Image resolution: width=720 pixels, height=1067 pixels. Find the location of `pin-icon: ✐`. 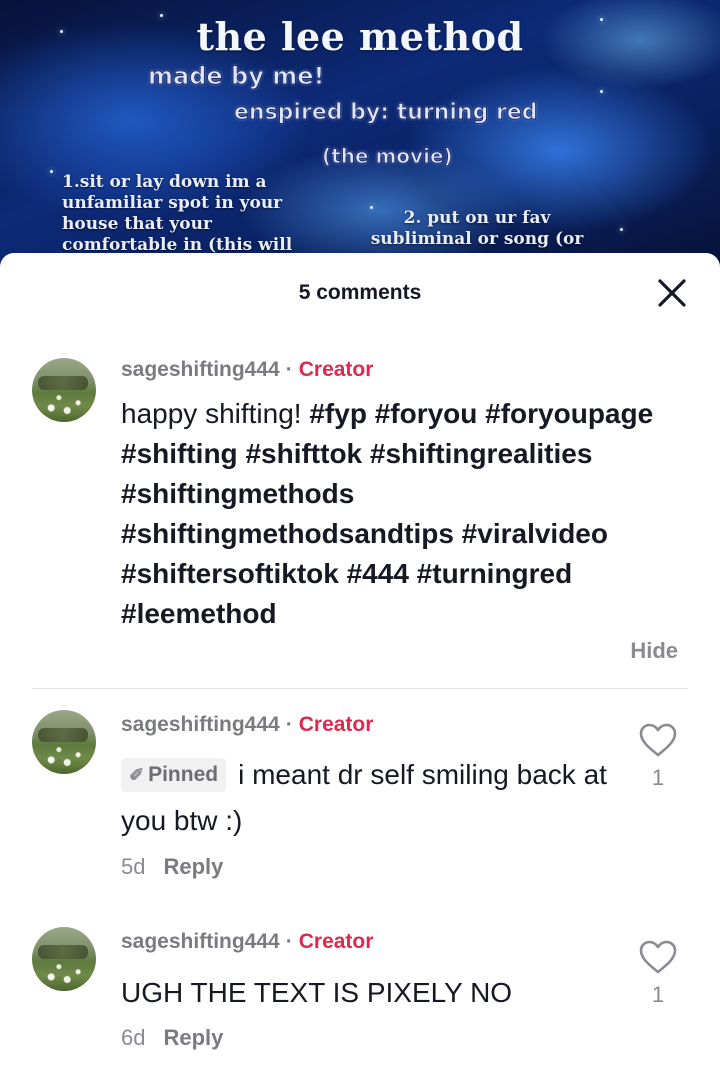

pin-icon: ✐ is located at coordinates (137, 775).